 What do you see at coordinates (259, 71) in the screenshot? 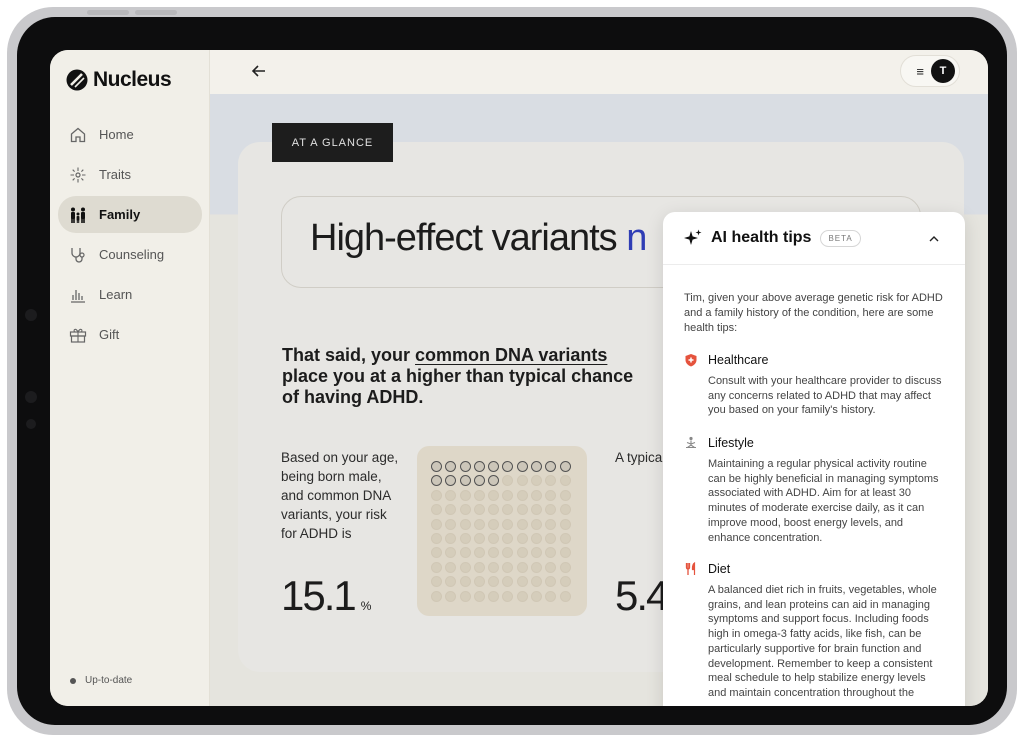
I see `back-arrow-icon` at bounding box center [259, 71].